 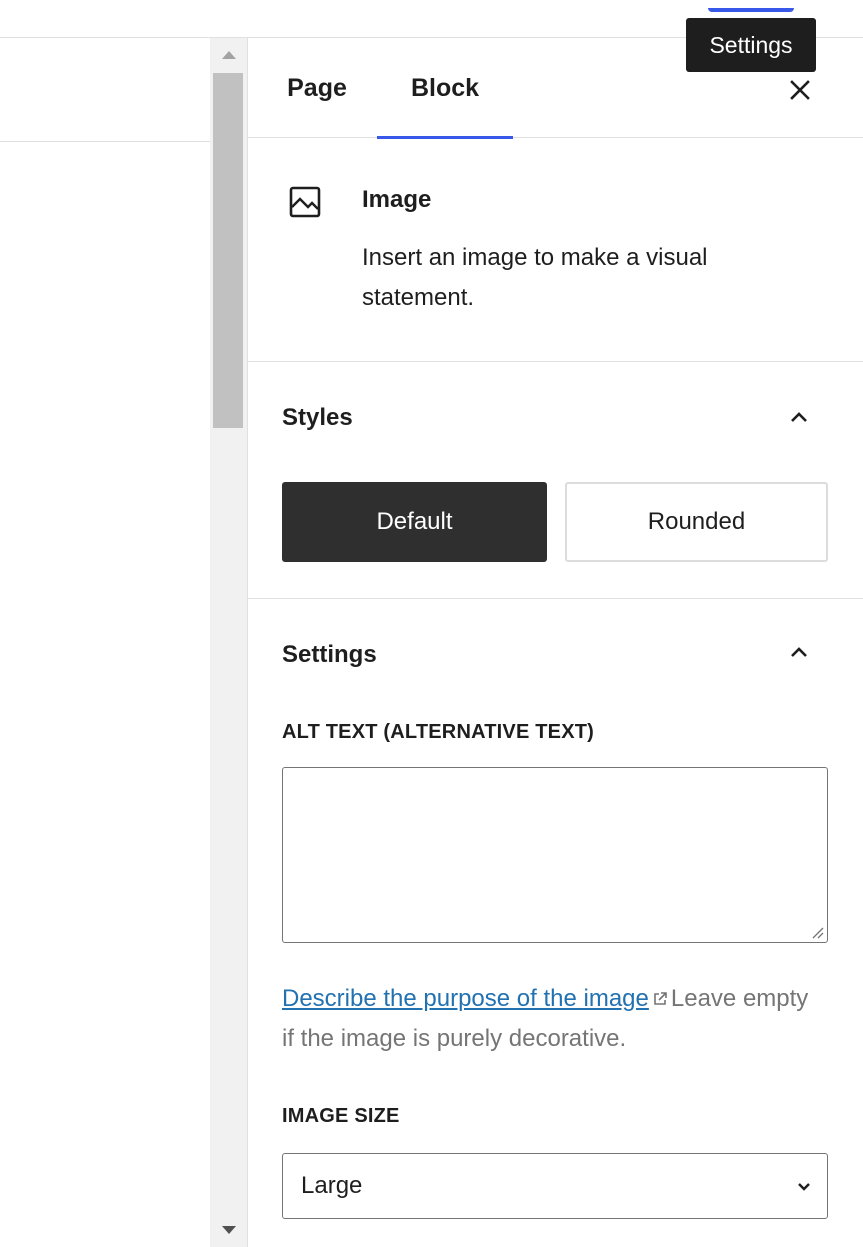 What do you see at coordinates (317, 418) in the screenshot?
I see `styles-panel-title: Styles` at bounding box center [317, 418].